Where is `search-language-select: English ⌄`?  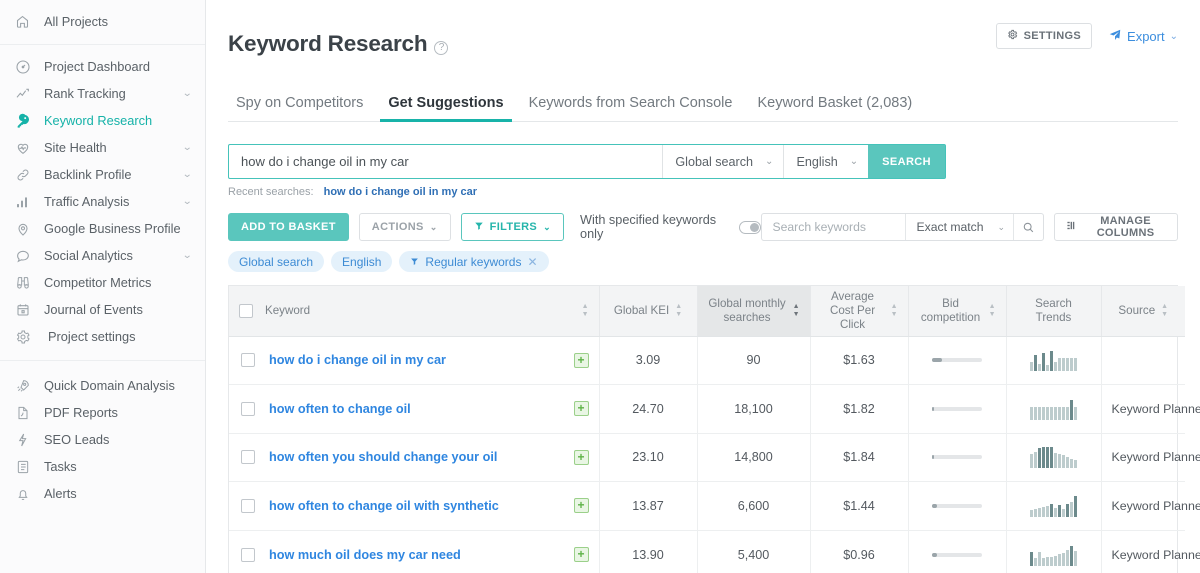 search-language-select: English ⌄ is located at coordinates (825, 162).